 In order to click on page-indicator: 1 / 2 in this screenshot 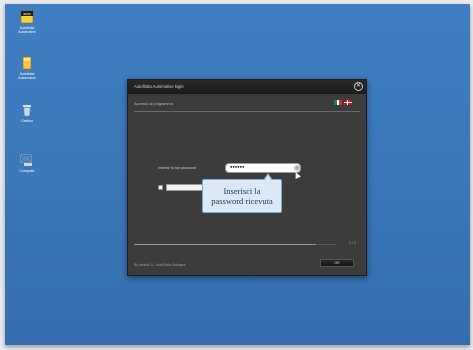, I will do `click(352, 243)`.